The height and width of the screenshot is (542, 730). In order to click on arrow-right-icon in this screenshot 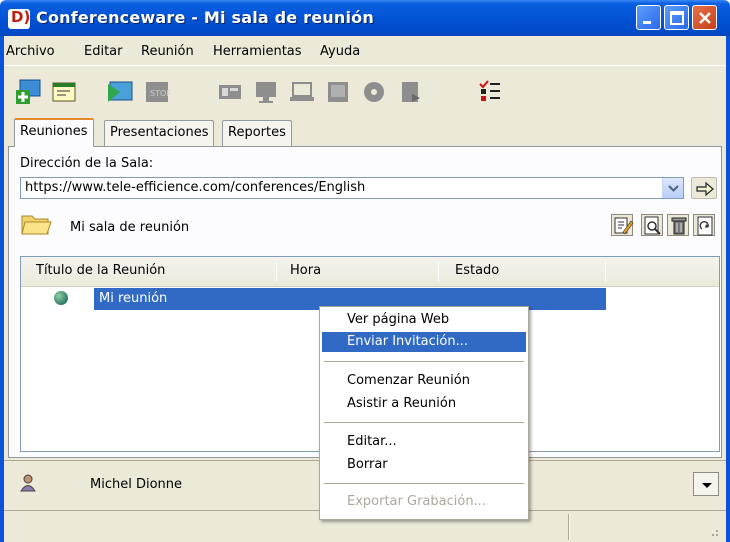, I will do `click(705, 189)`.